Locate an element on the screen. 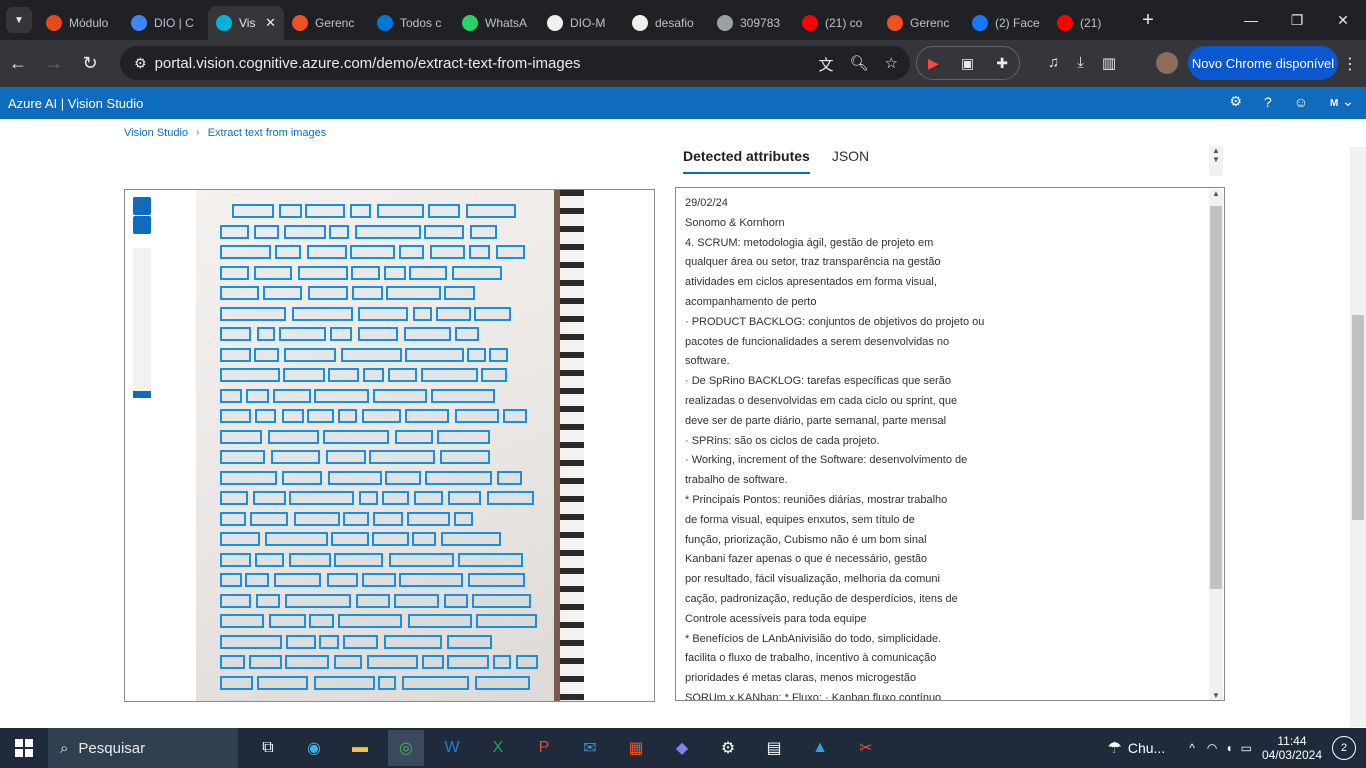 The width and height of the screenshot is (1366, 768). kebab-menu-icon: ⋮ is located at coordinates (1350, 64).